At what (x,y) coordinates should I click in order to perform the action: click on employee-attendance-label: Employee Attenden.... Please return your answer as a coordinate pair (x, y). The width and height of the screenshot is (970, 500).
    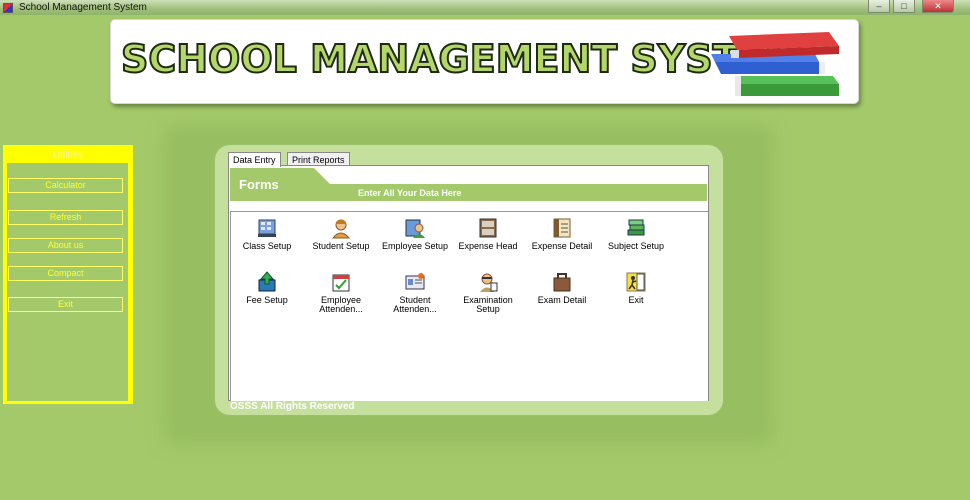
    Looking at the image, I should click on (341, 304).